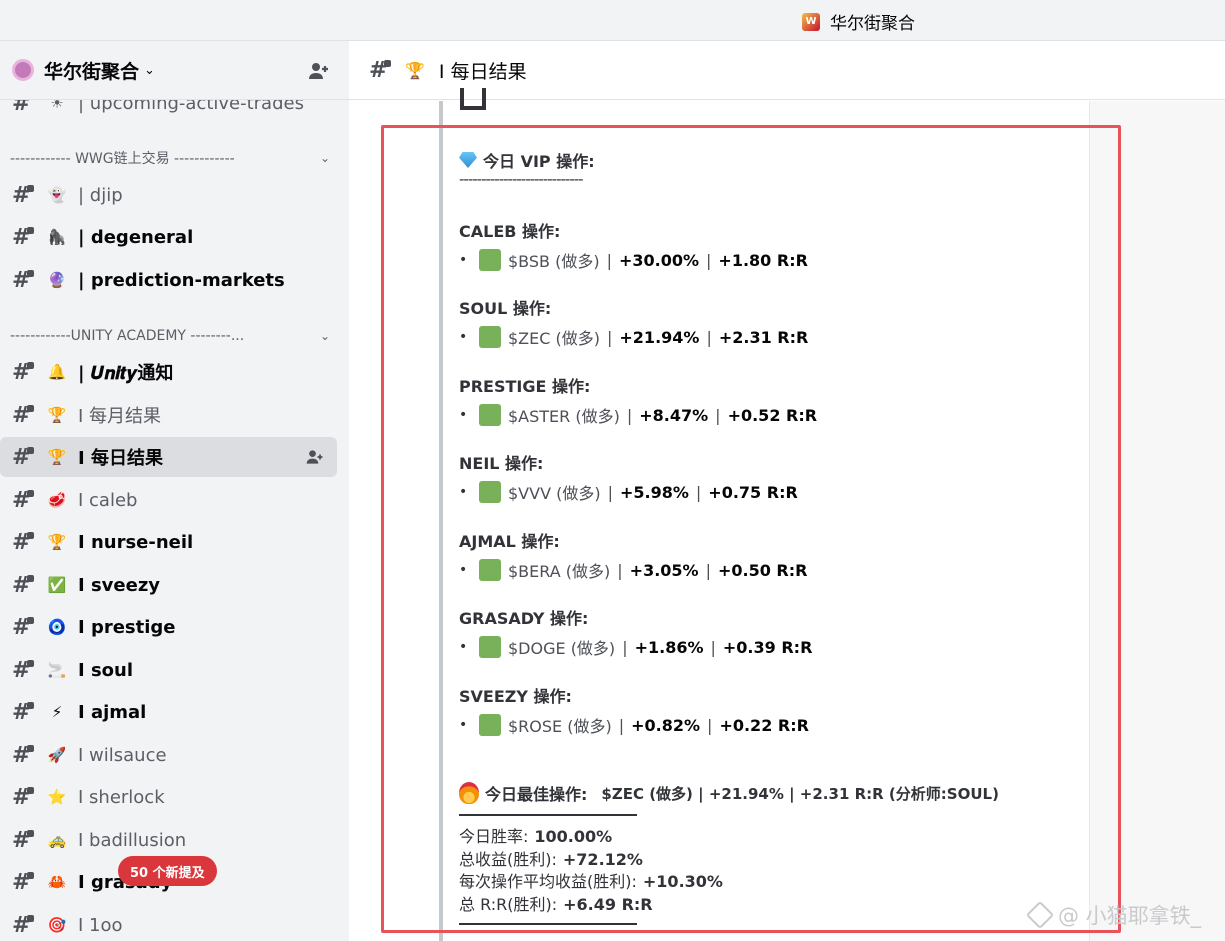  I want to click on app-title: W 华尔街聚合, so click(858, 21).